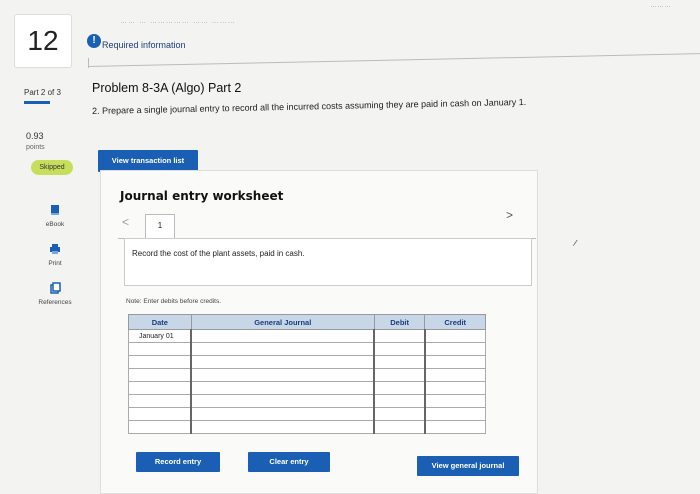  I want to click on ebook-label: eBook, so click(55, 224).